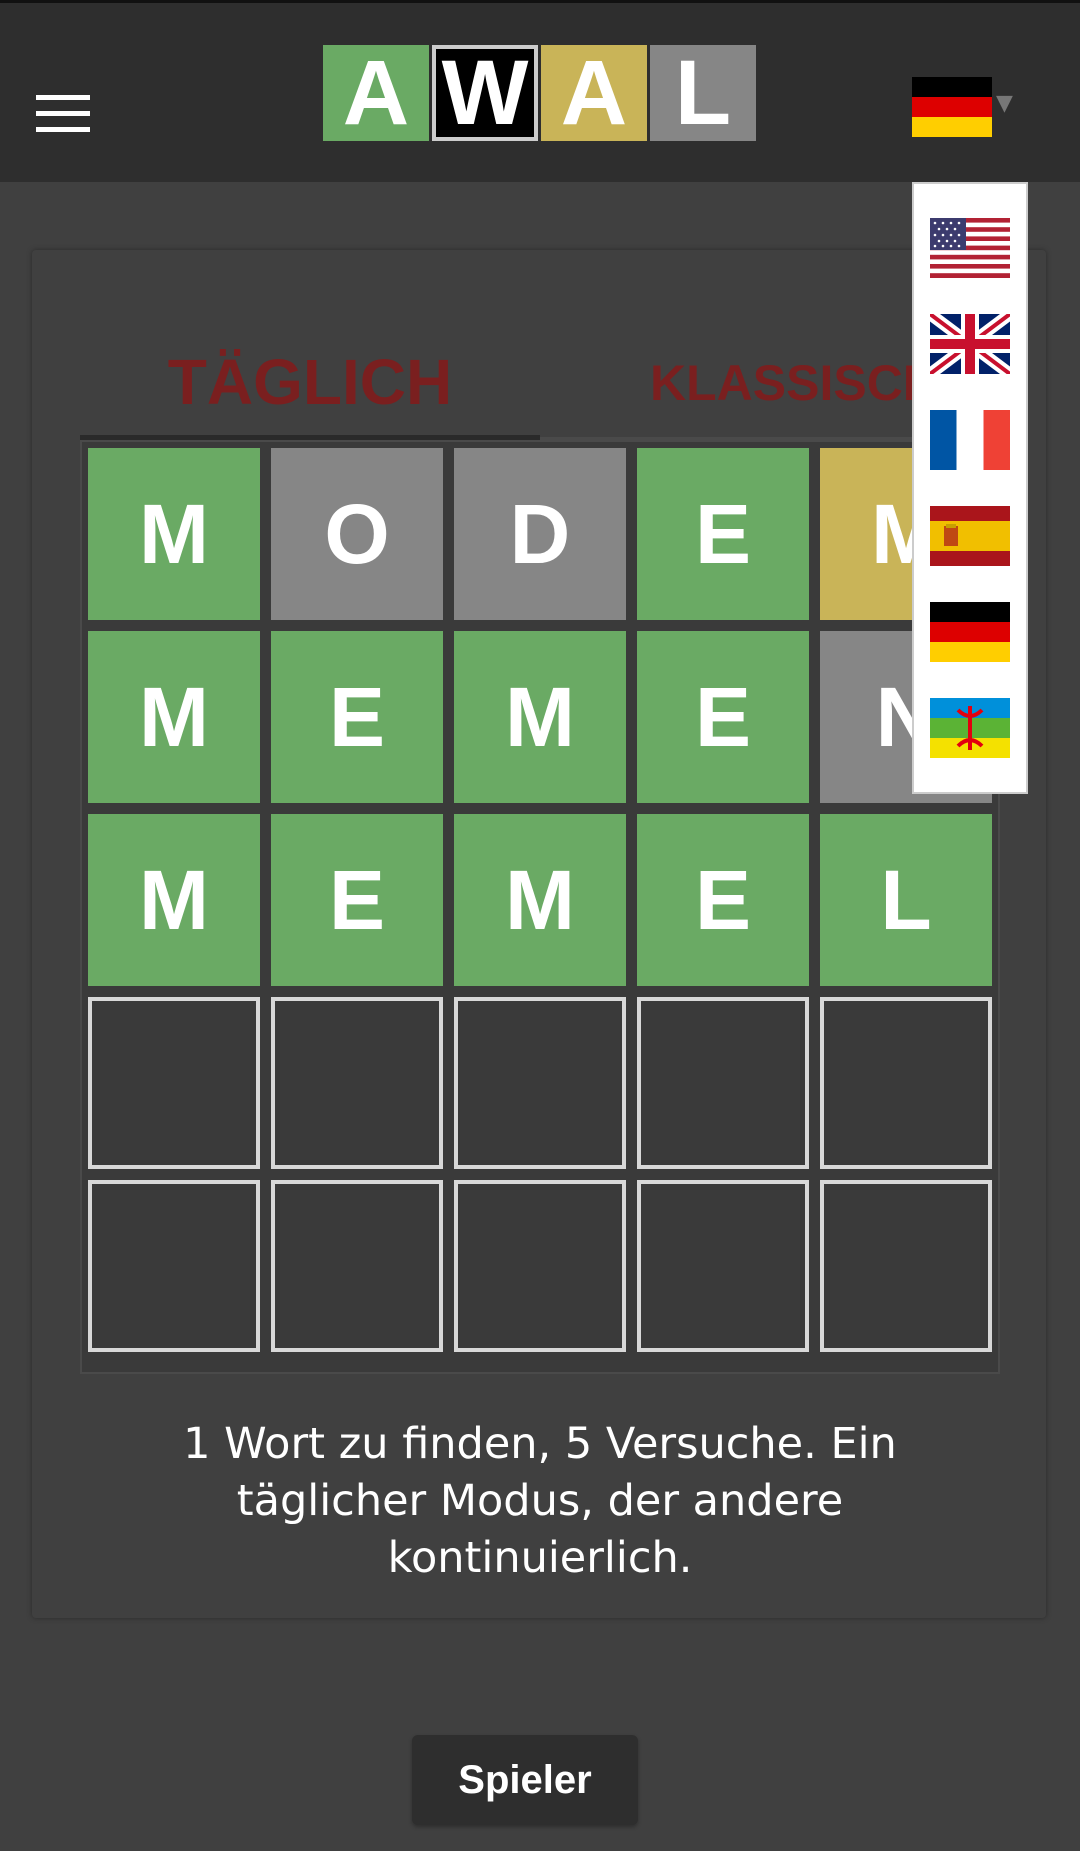 This screenshot has width=1080, height=1851. What do you see at coordinates (525, 1780) in the screenshot?
I see `player-button: Spieler` at bounding box center [525, 1780].